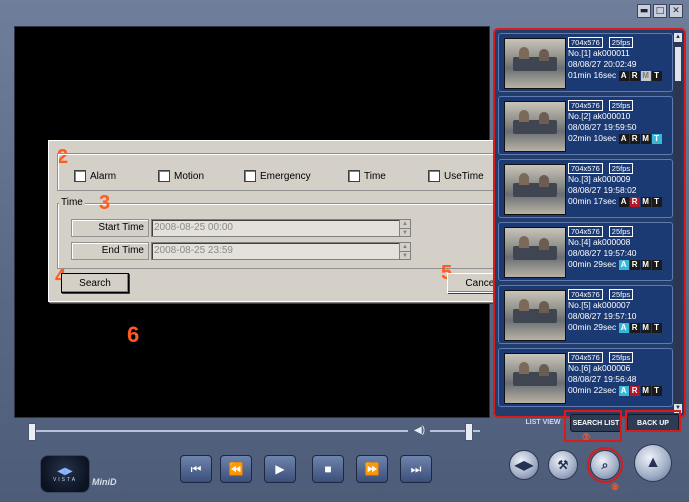  I want to click on usetime-checkbox: UseTime, so click(456, 176).